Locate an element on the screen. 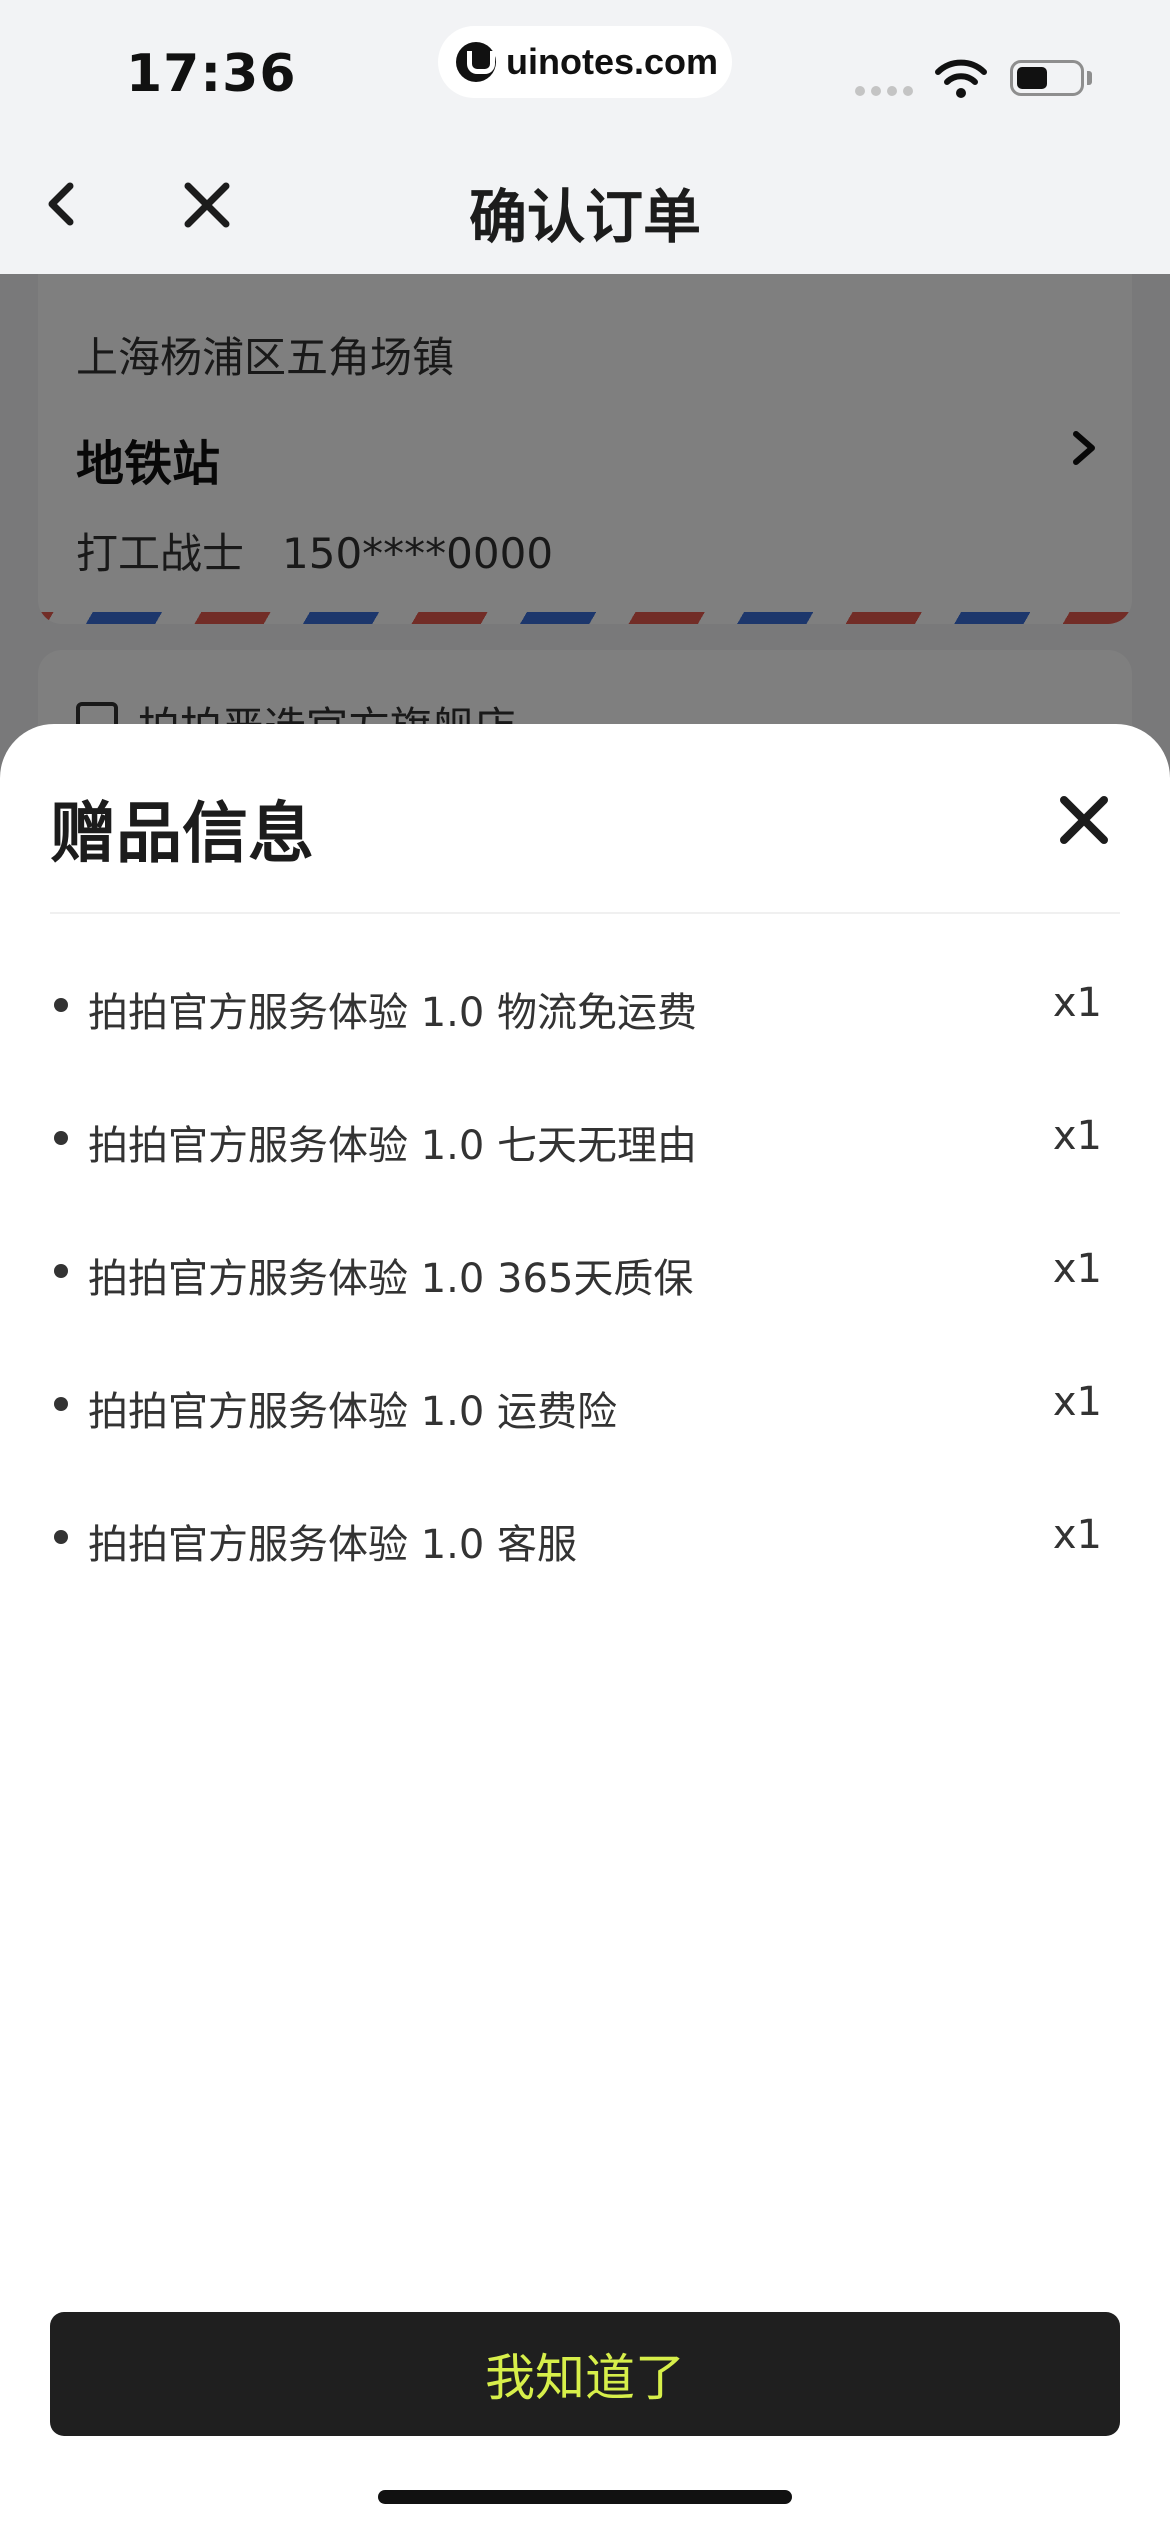  confirm-button: 我知道了 is located at coordinates (585, 2374).